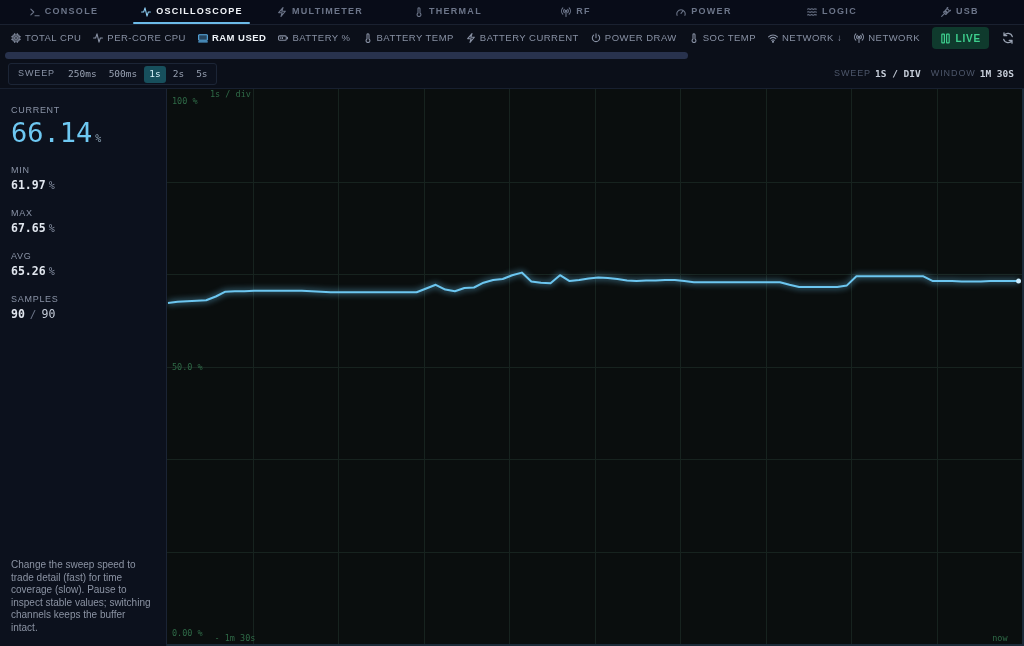 This screenshot has height=646, width=1024. I want to click on sweep-option: 5s, so click(202, 74).